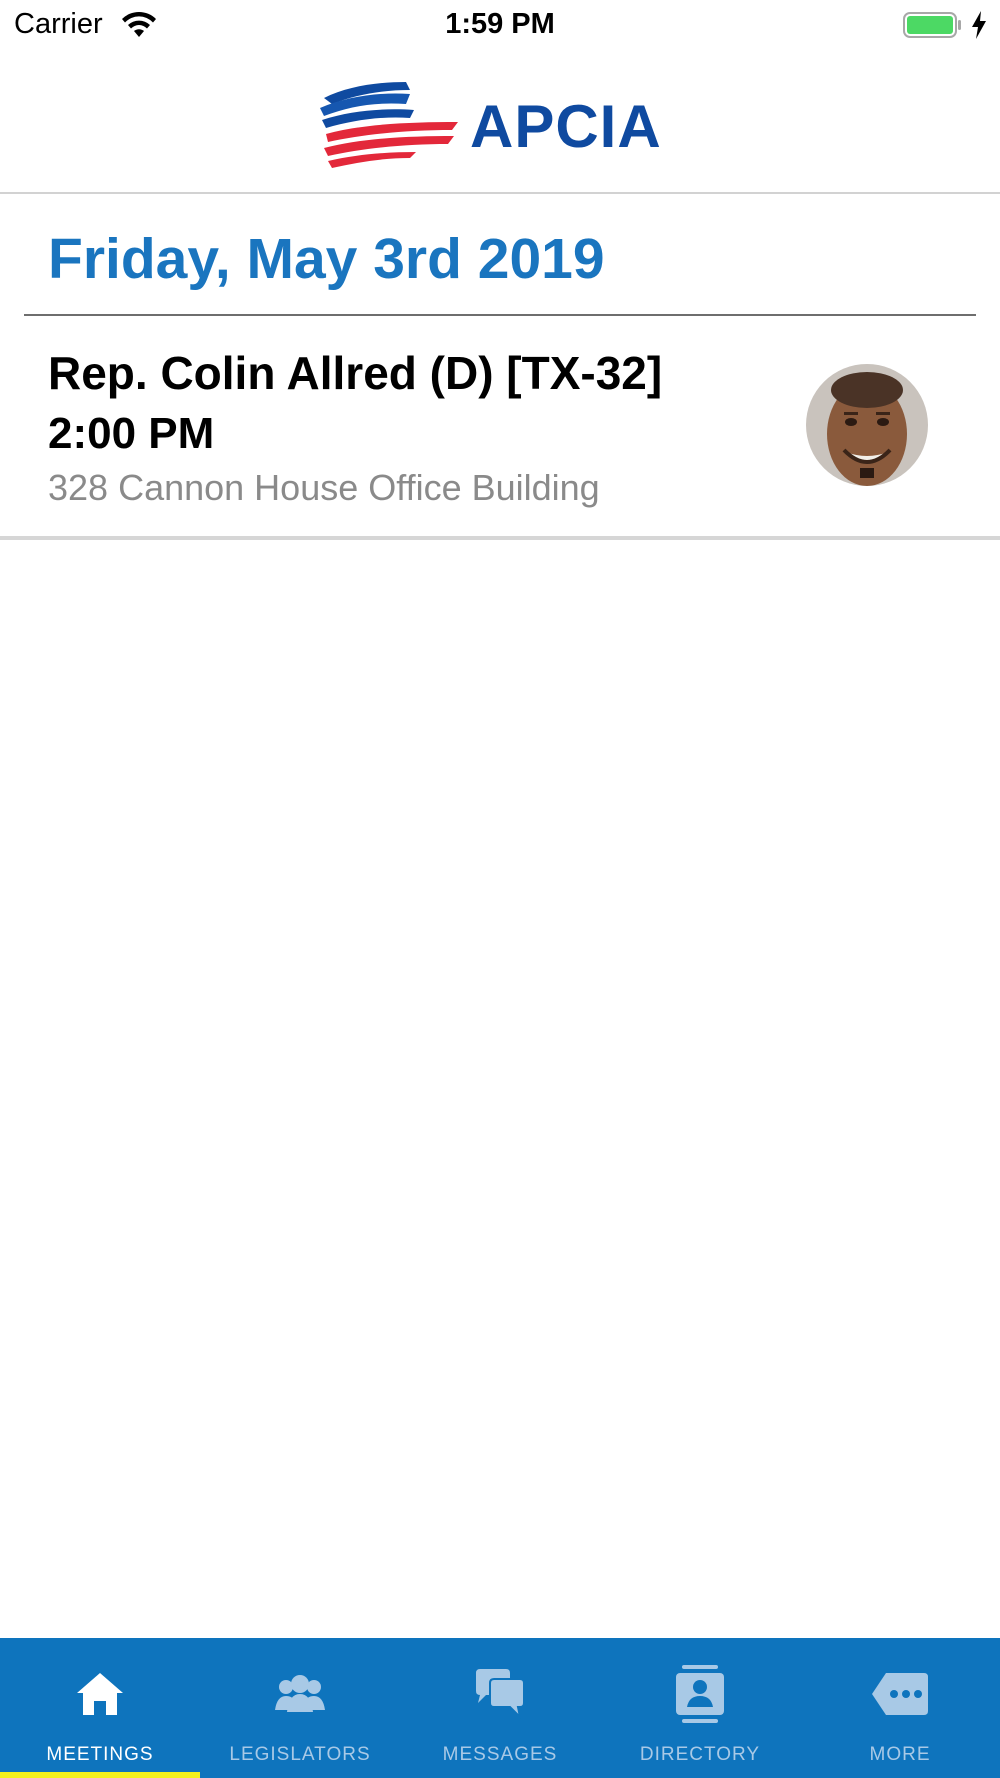 The image size is (1000, 1778). I want to click on charging-bolt-icon, so click(979, 25).